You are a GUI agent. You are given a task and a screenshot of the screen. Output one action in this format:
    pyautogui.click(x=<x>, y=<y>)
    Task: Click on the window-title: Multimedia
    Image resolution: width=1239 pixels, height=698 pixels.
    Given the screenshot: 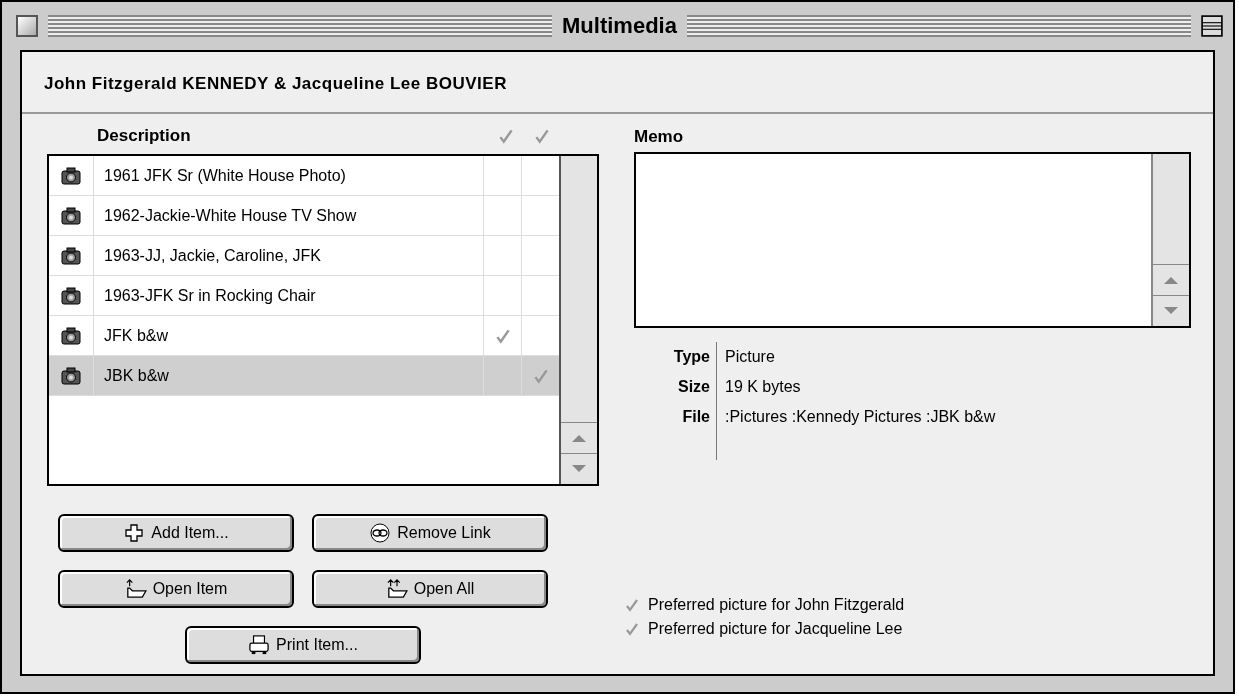 What is the action you would take?
    pyautogui.click(x=619, y=26)
    